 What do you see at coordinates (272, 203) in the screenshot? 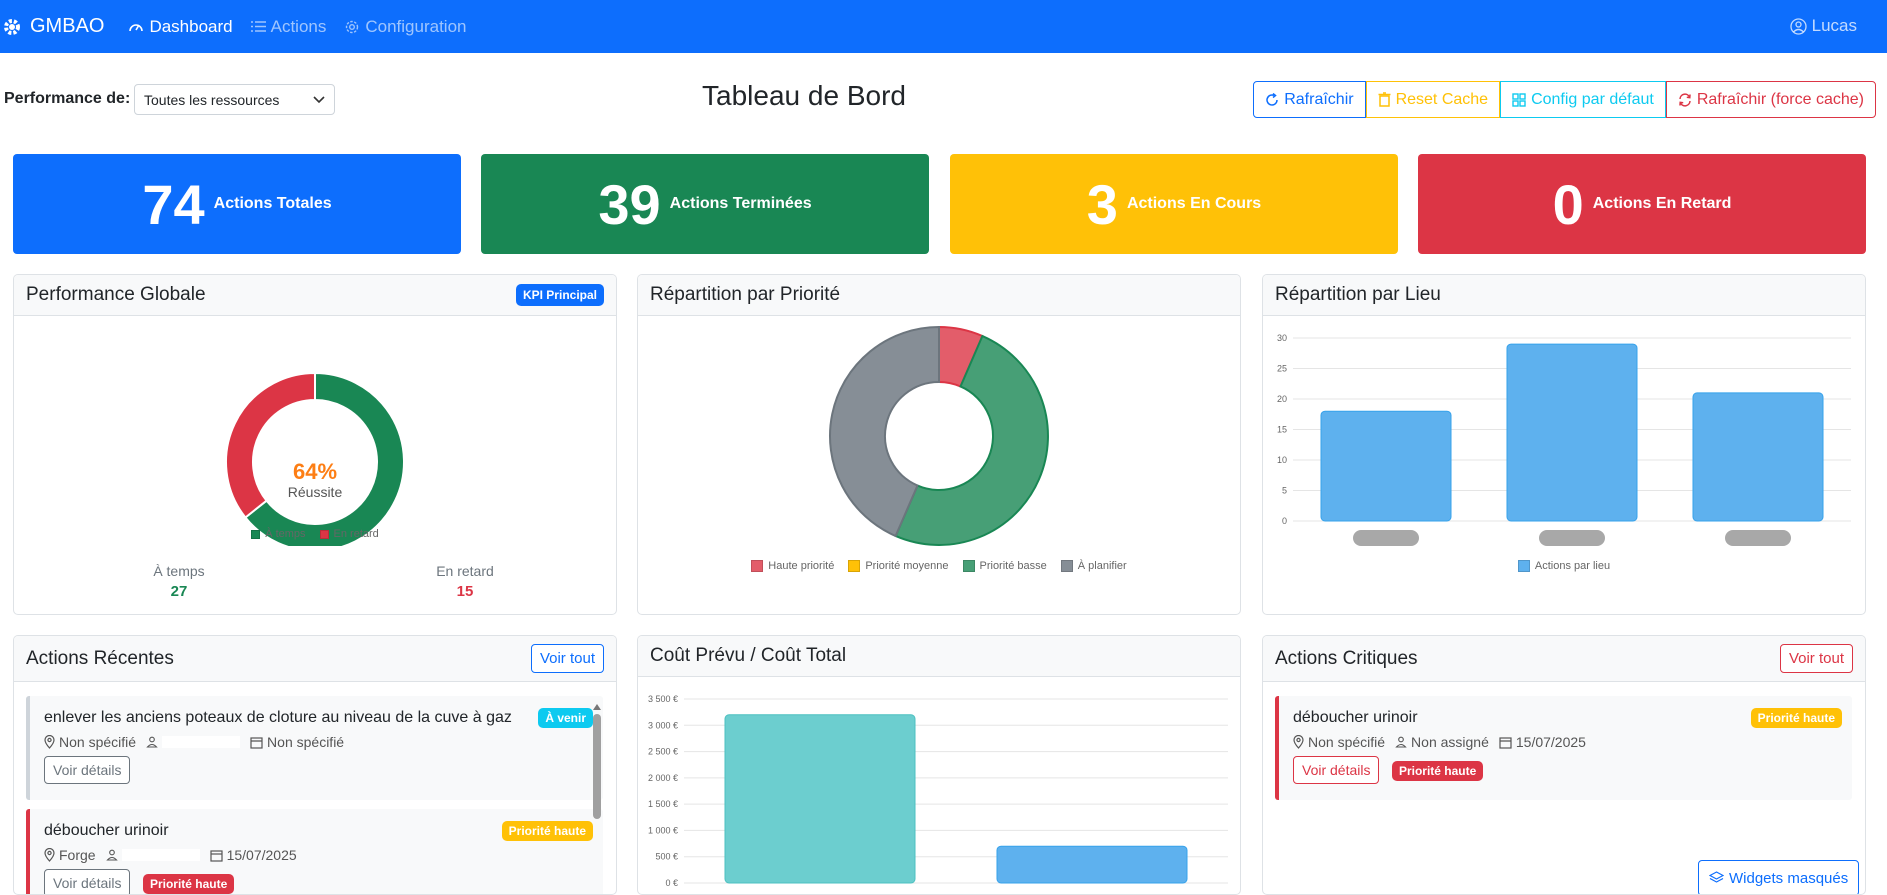
I see `stat-label: Actions Totales` at bounding box center [272, 203].